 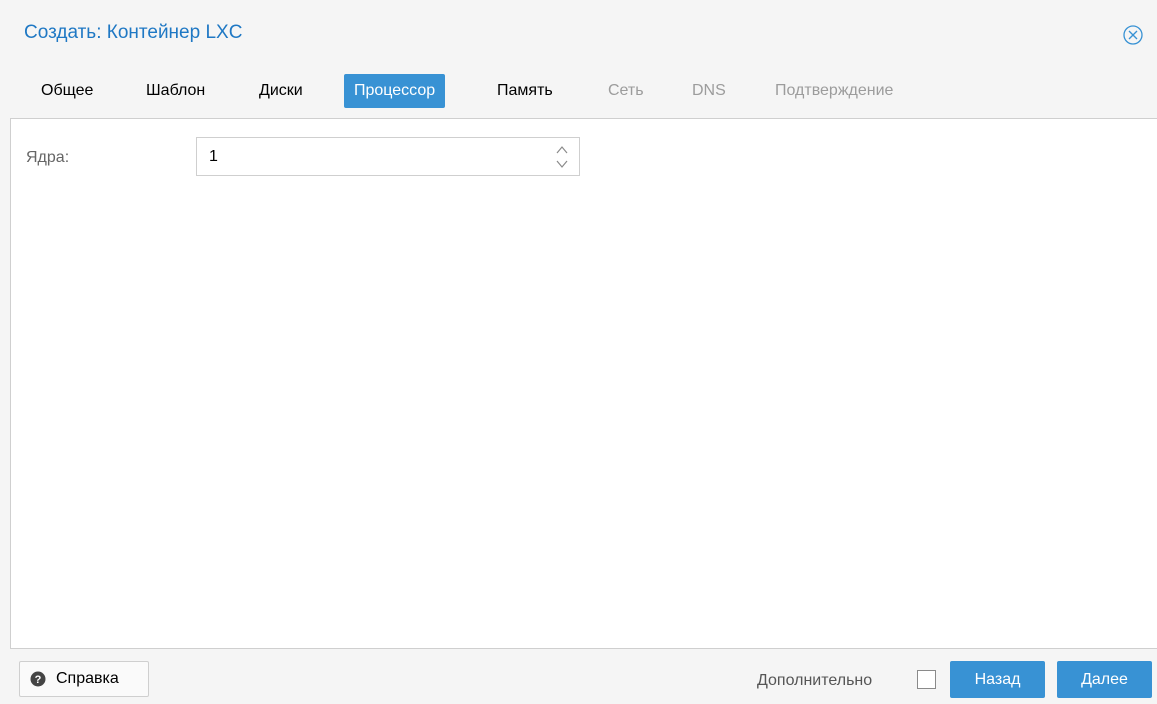 What do you see at coordinates (926, 679) in the screenshot?
I see `advanced-checkbox` at bounding box center [926, 679].